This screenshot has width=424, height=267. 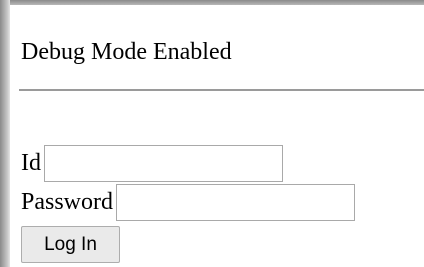 What do you see at coordinates (221, 90) in the screenshot?
I see `horizontal-rule` at bounding box center [221, 90].